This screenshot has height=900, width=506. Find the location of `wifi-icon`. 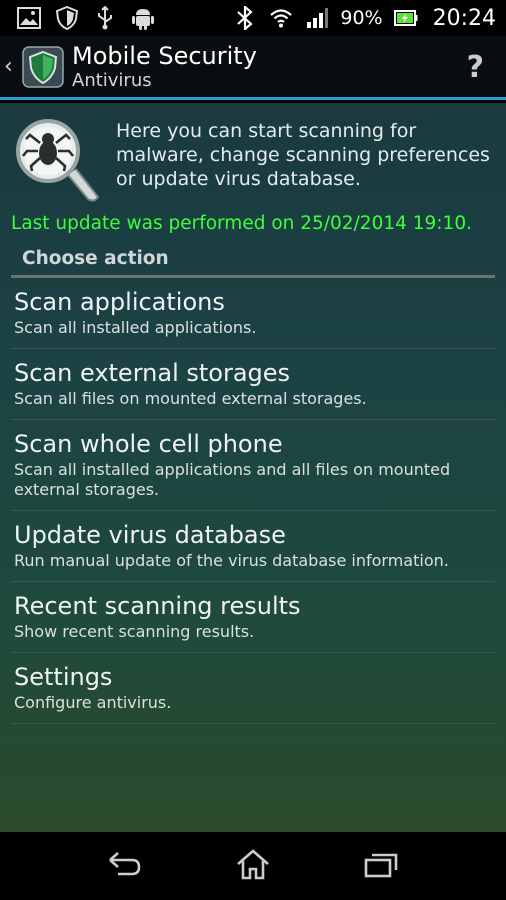

wifi-icon is located at coordinates (281, 18).